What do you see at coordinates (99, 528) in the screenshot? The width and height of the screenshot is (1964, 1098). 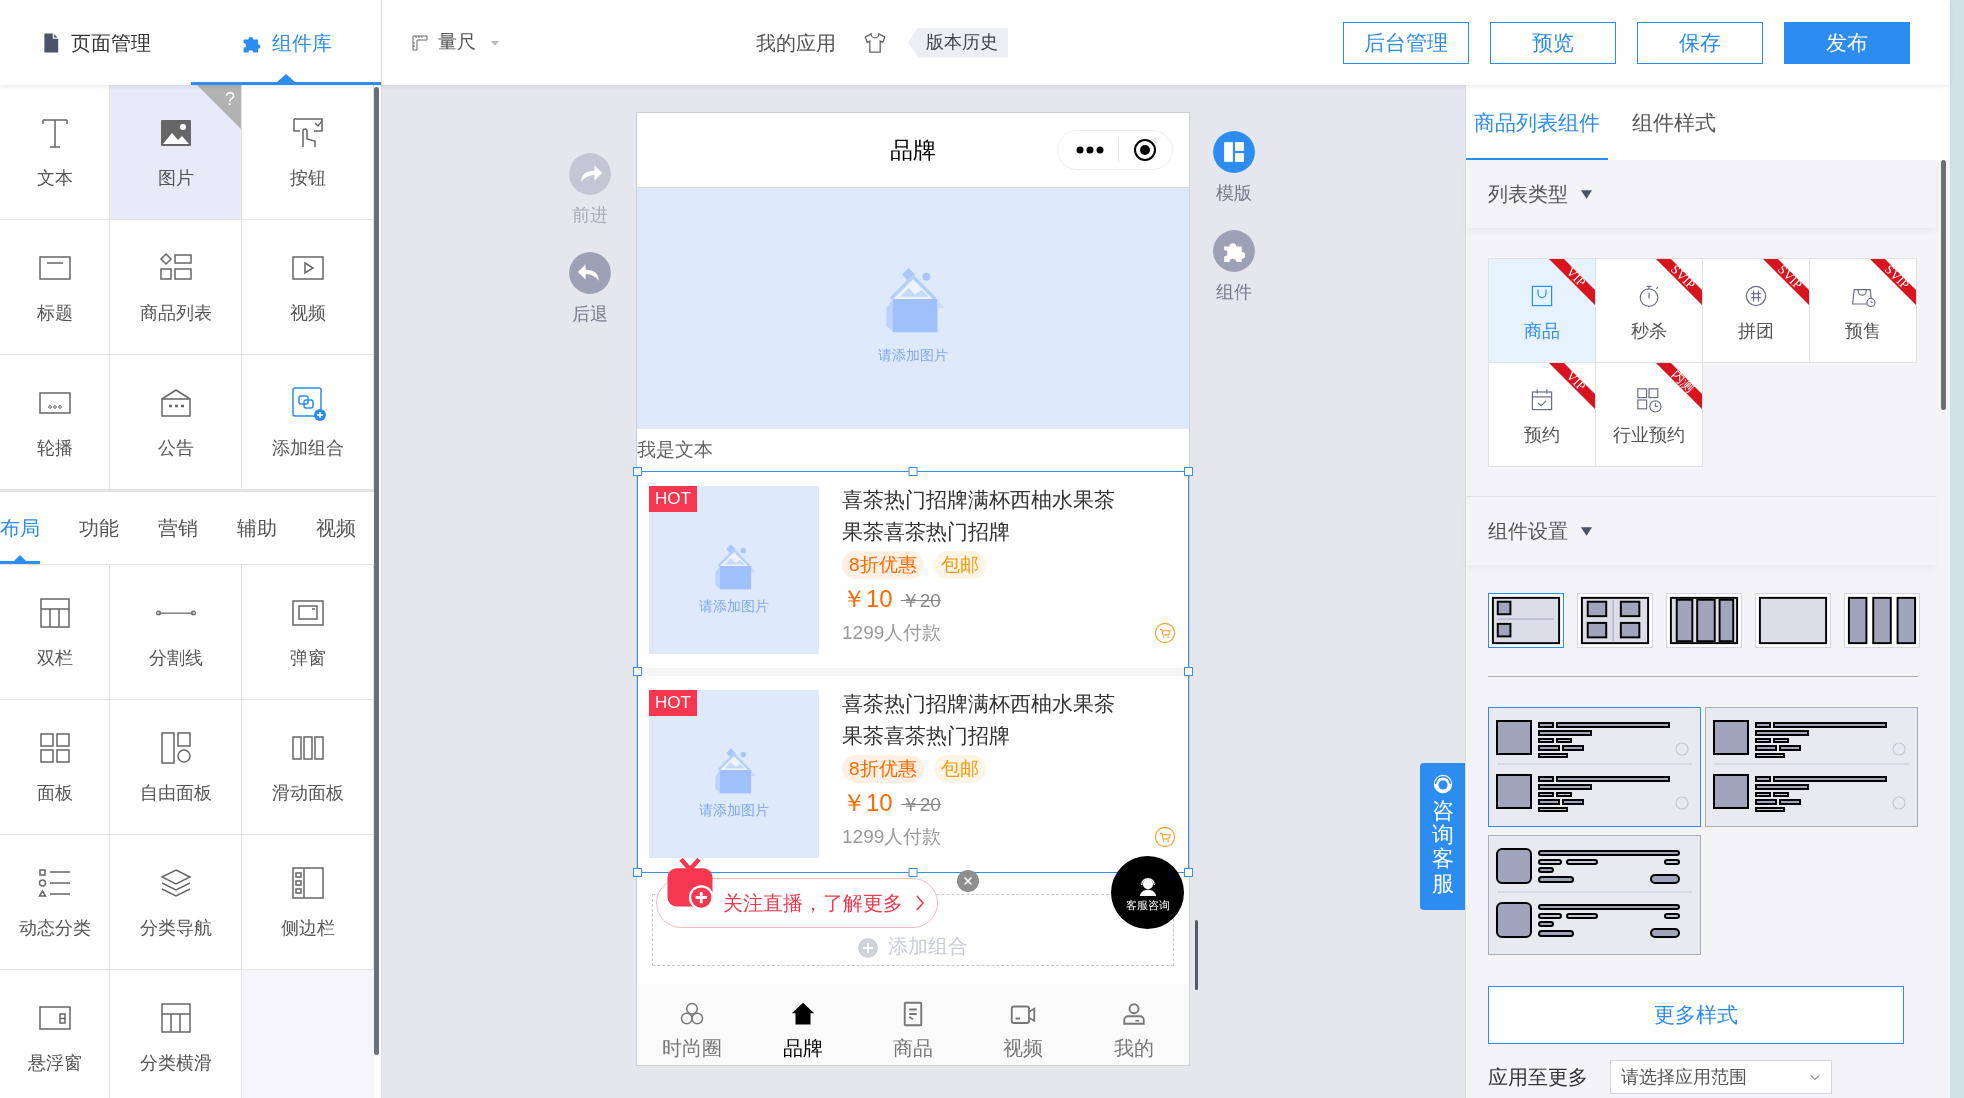 I see `category-tab: 功能` at bounding box center [99, 528].